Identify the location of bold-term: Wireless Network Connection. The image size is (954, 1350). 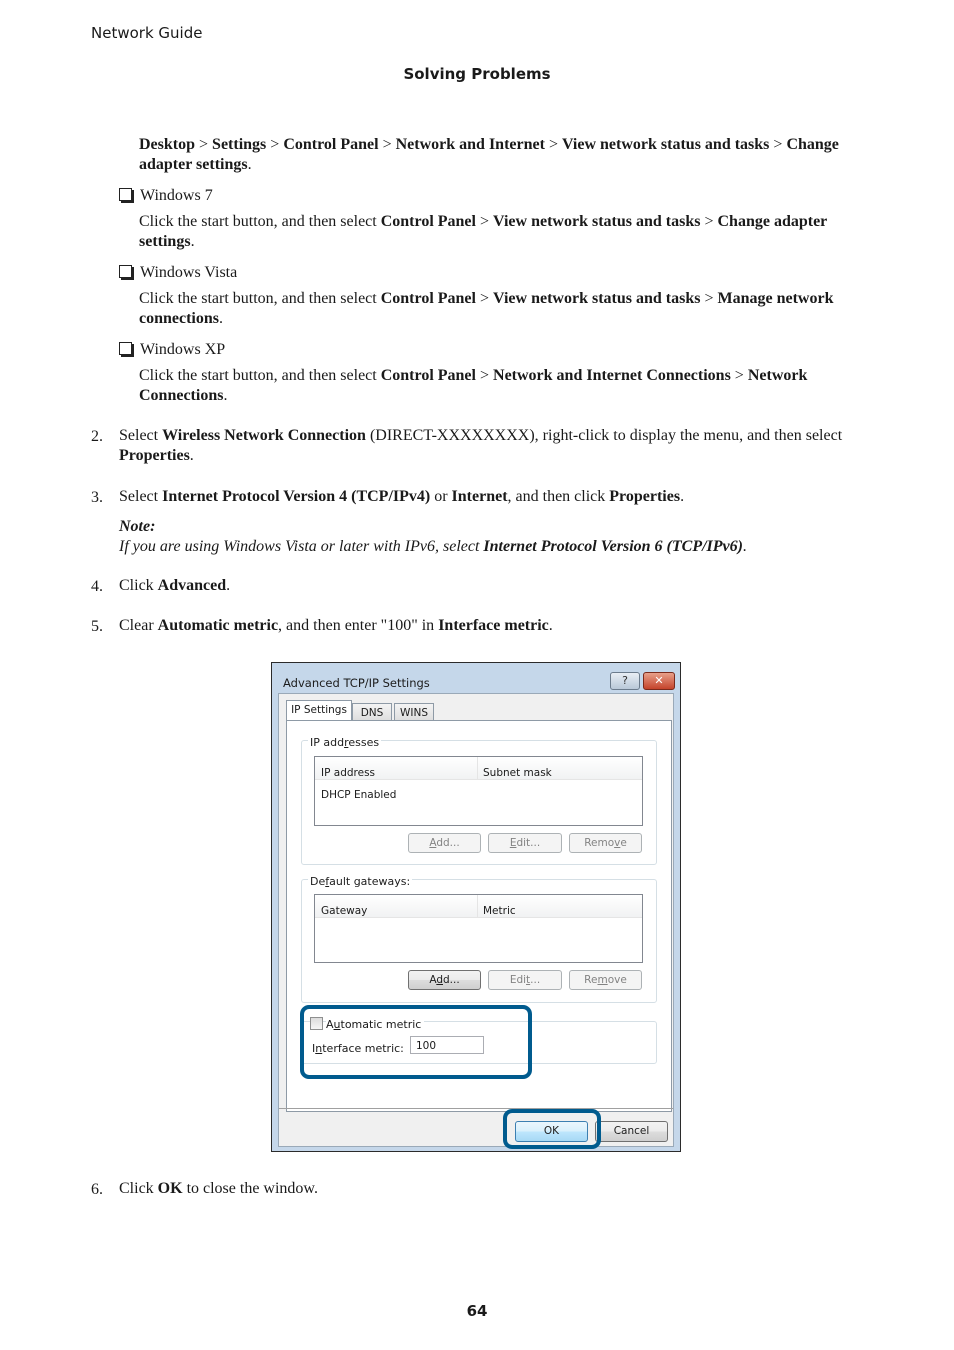
(264, 435).